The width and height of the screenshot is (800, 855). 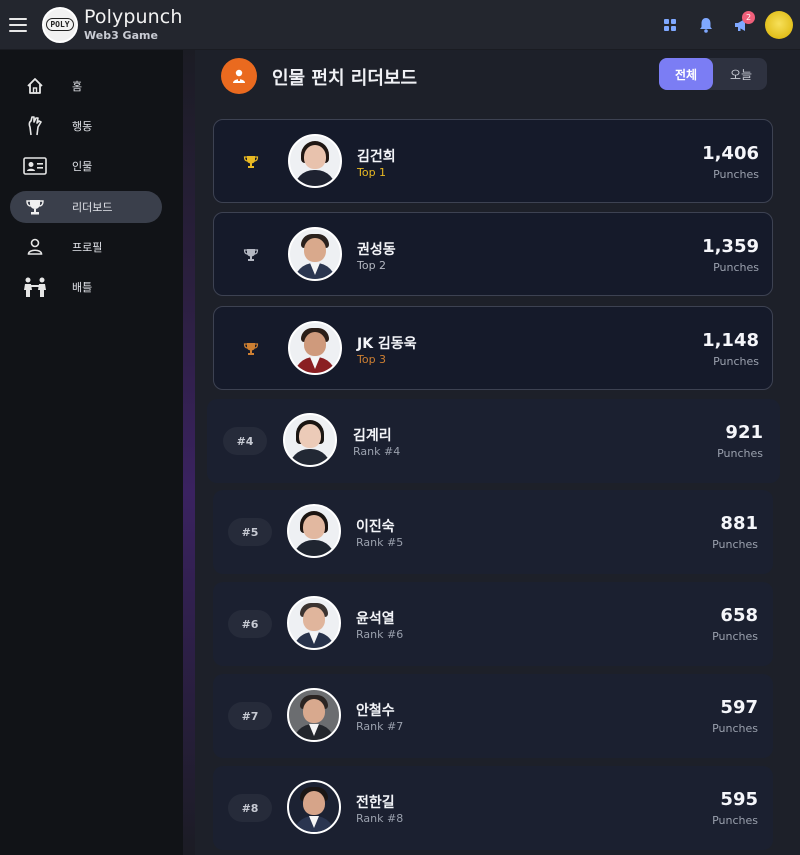 What do you see at coordinates (372, 265) in the screenshot?
I see `rank-label: Top 2` at bounding box center [372, 265].